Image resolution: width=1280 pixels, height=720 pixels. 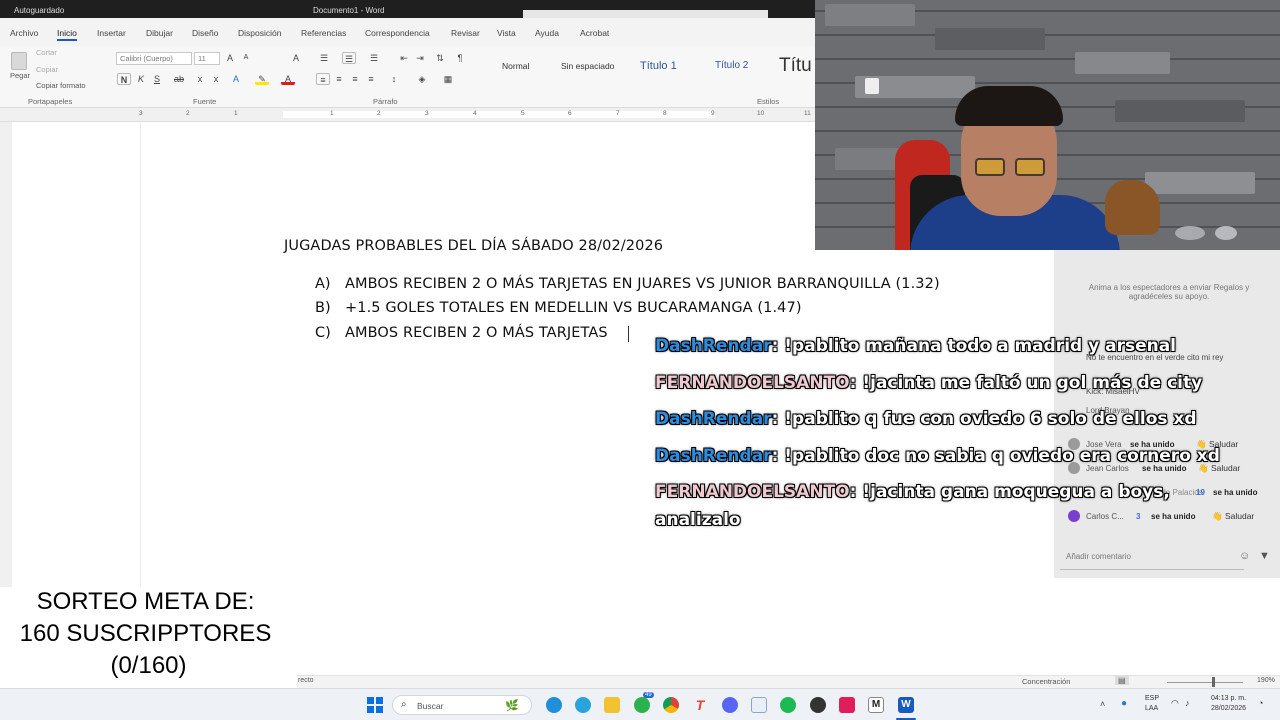 I want to click on tab-referencias: Referencias, so click(x=323, y=33).